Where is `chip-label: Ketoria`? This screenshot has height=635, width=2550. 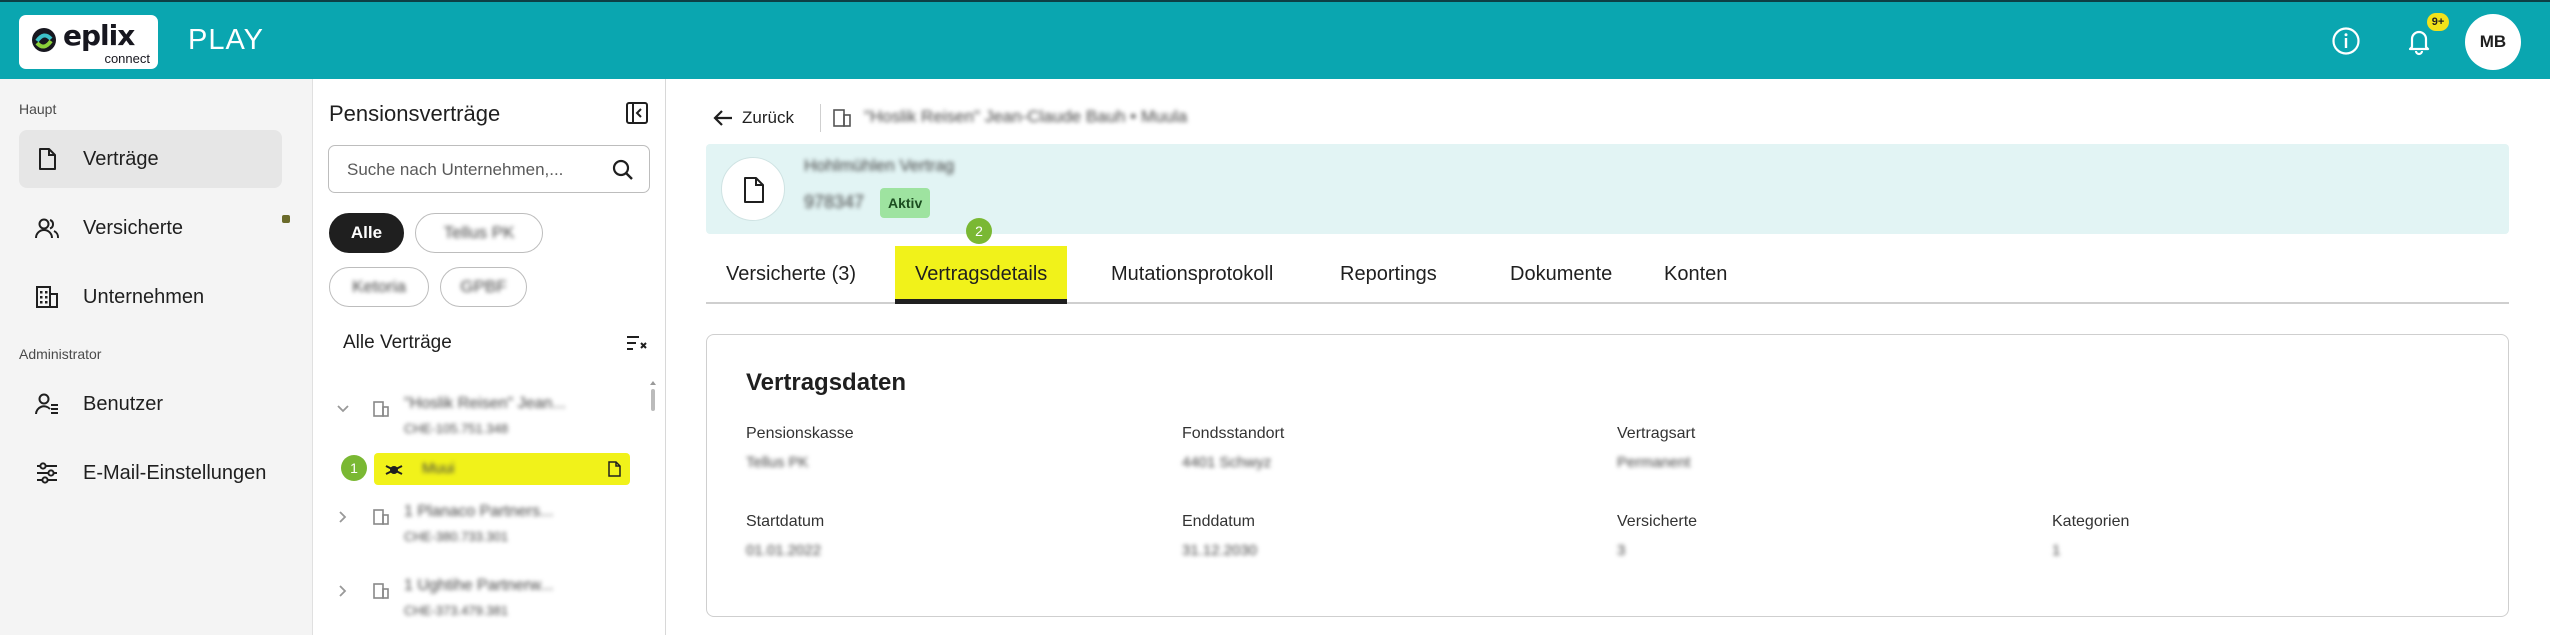
chip-label: Ketoria is located at coordinates (379, 286).